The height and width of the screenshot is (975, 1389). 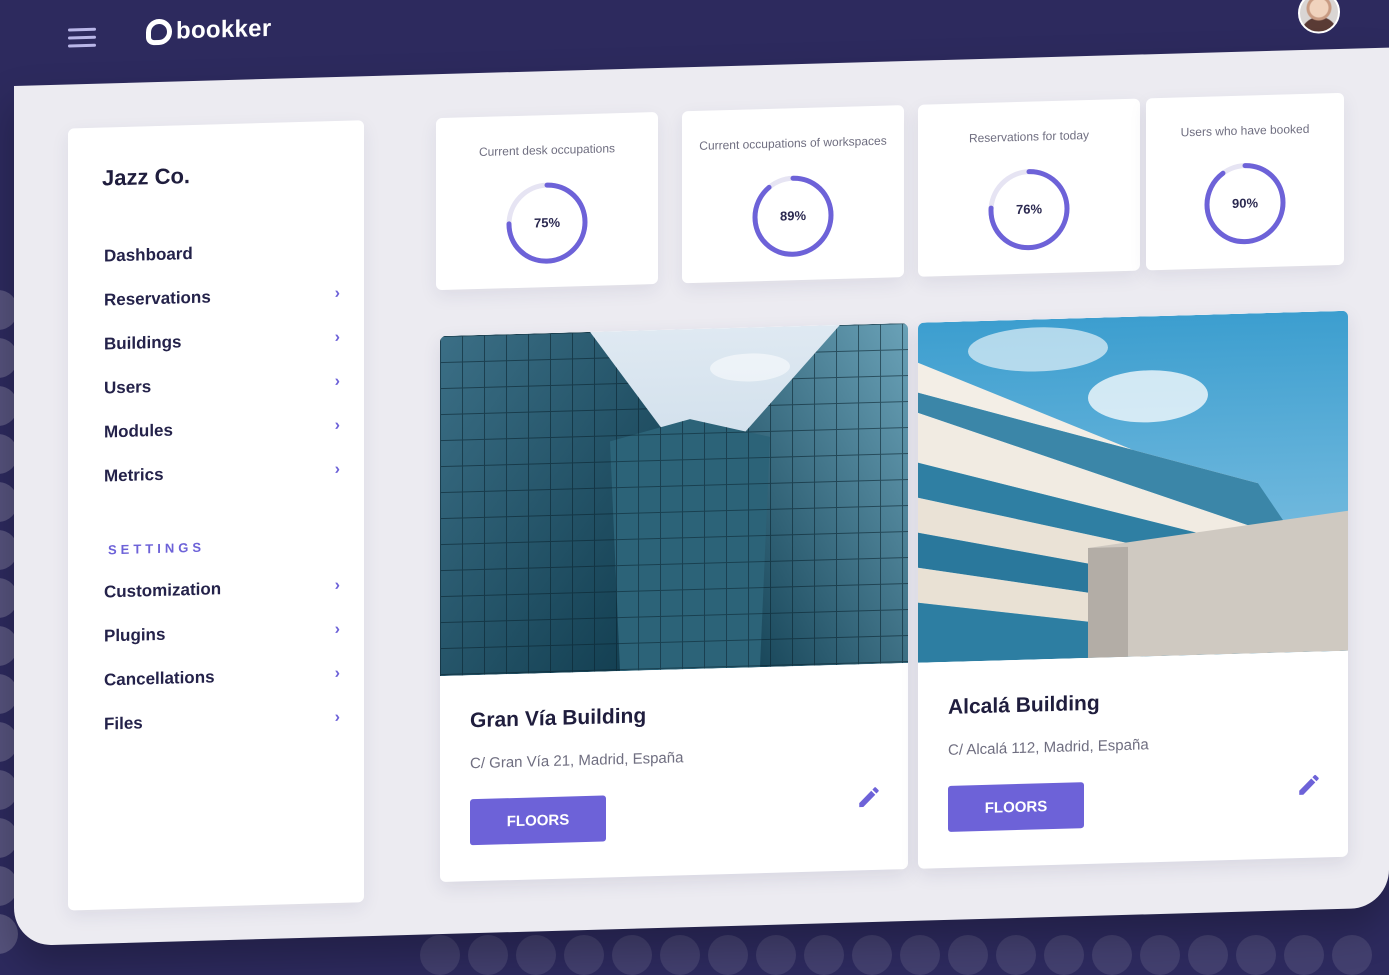 What do you see at coordinates (222, 341) in the screenshot?
I see `sidebar-item-buildings: Buildings ›` at bounding box center [222, 341].